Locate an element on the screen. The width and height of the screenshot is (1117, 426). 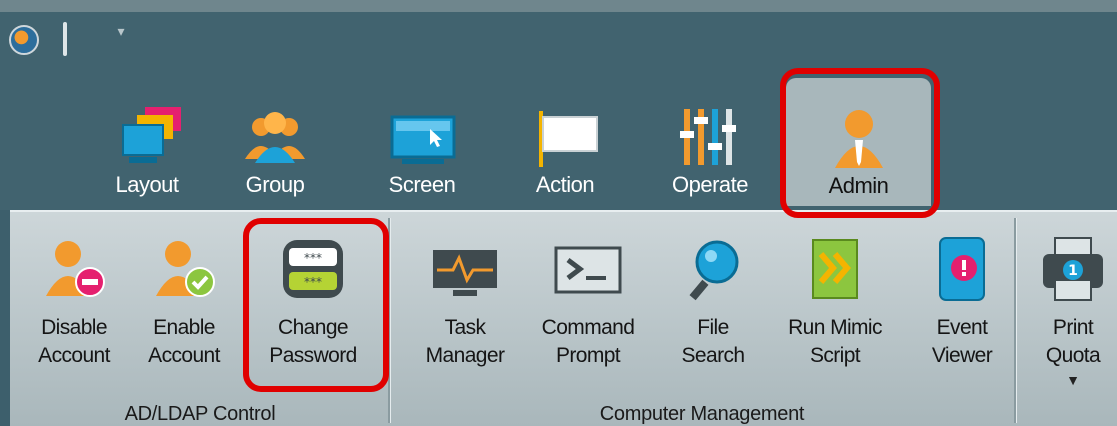
group-icon is located at coordinates (275, 137).